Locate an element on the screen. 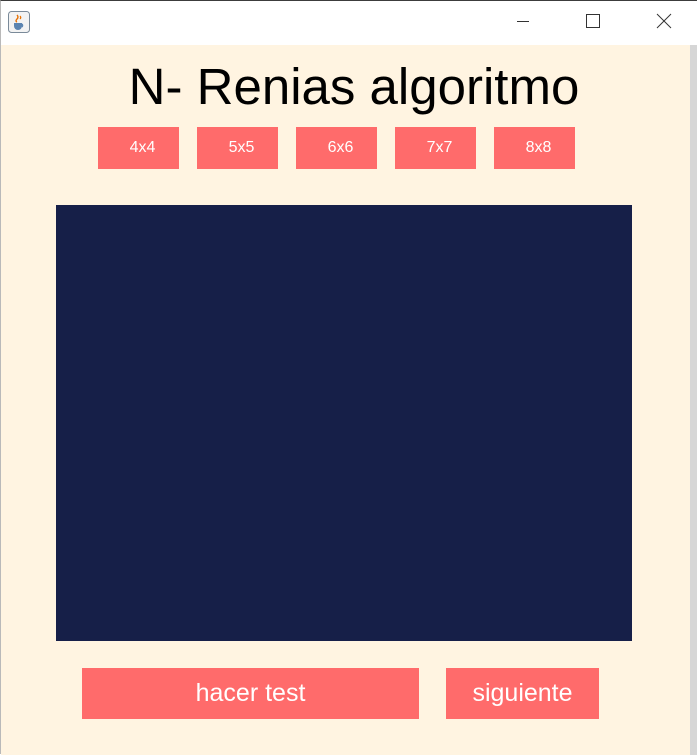  maximize-icon is located at coordinates (593, 23).